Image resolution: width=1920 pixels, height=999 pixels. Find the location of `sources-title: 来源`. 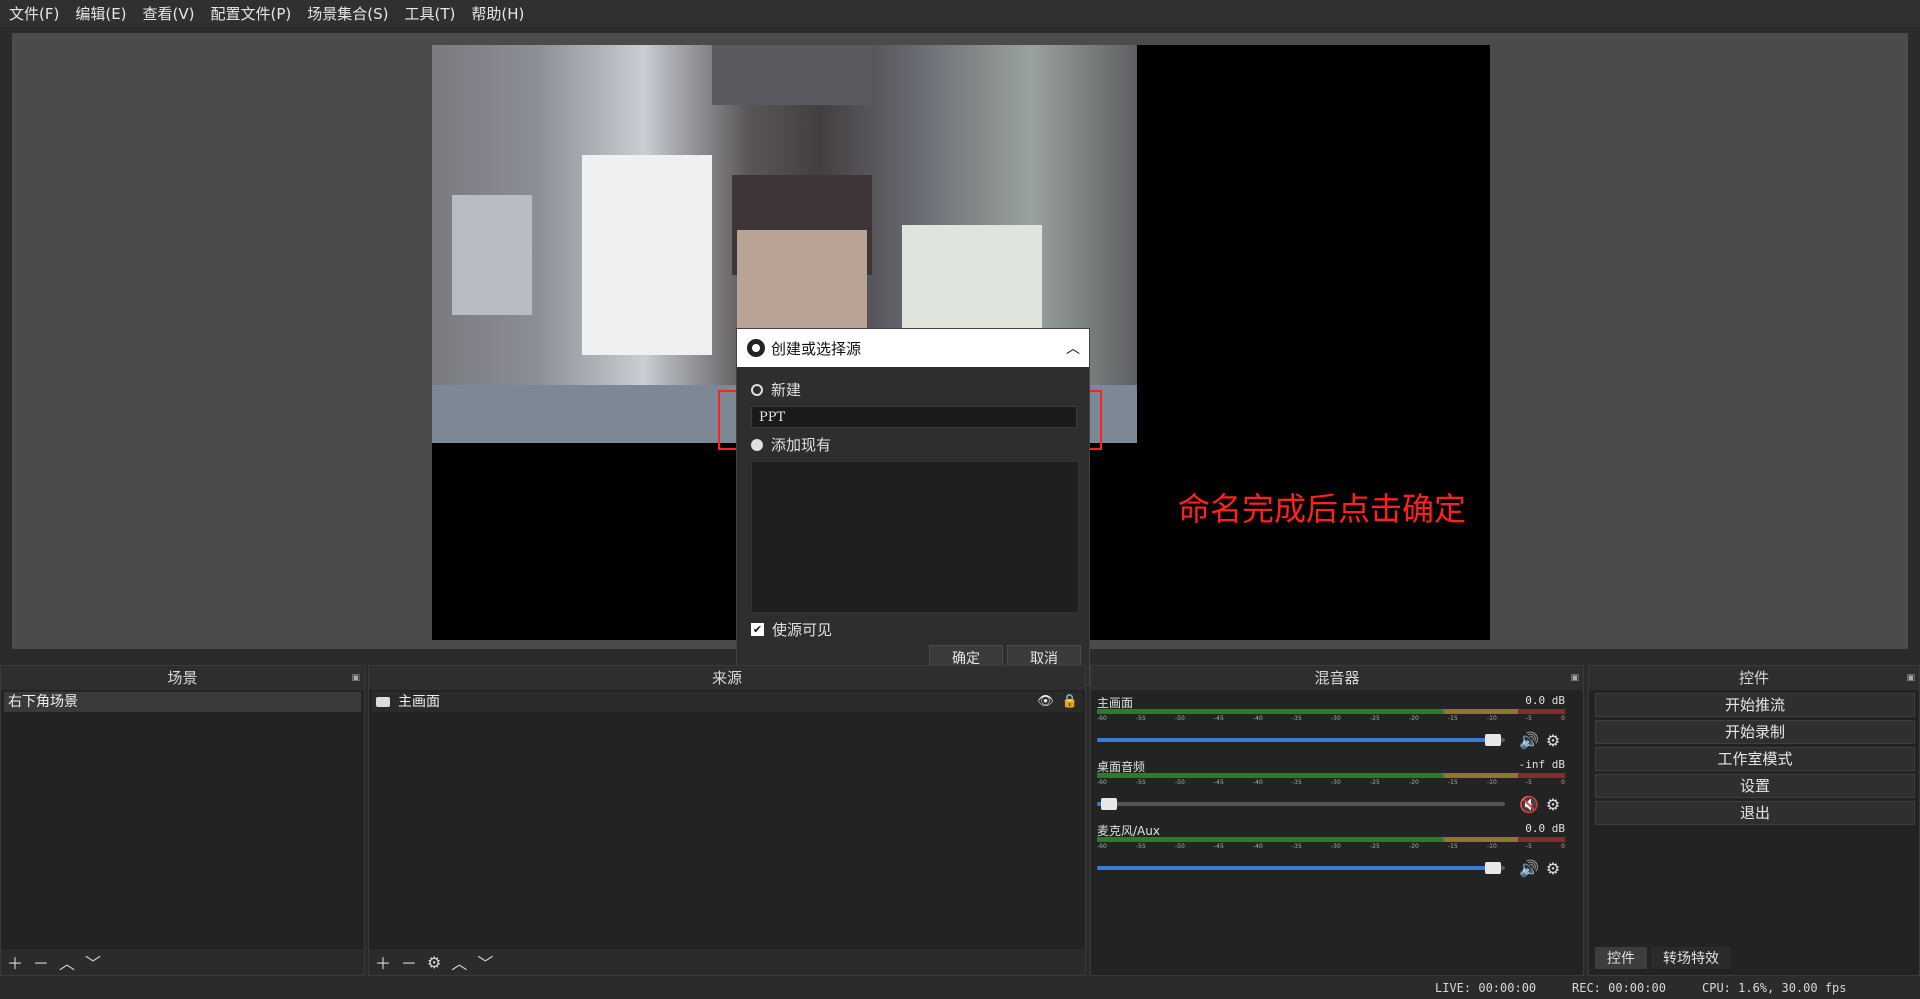

sources-title: 来源 is located at coordinates (726, 678).